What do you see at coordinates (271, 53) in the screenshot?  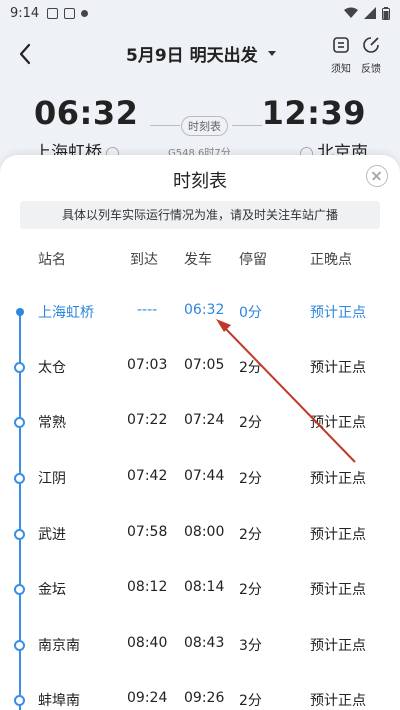 I see `caret-down-icon` at bounding box center [271, 53].